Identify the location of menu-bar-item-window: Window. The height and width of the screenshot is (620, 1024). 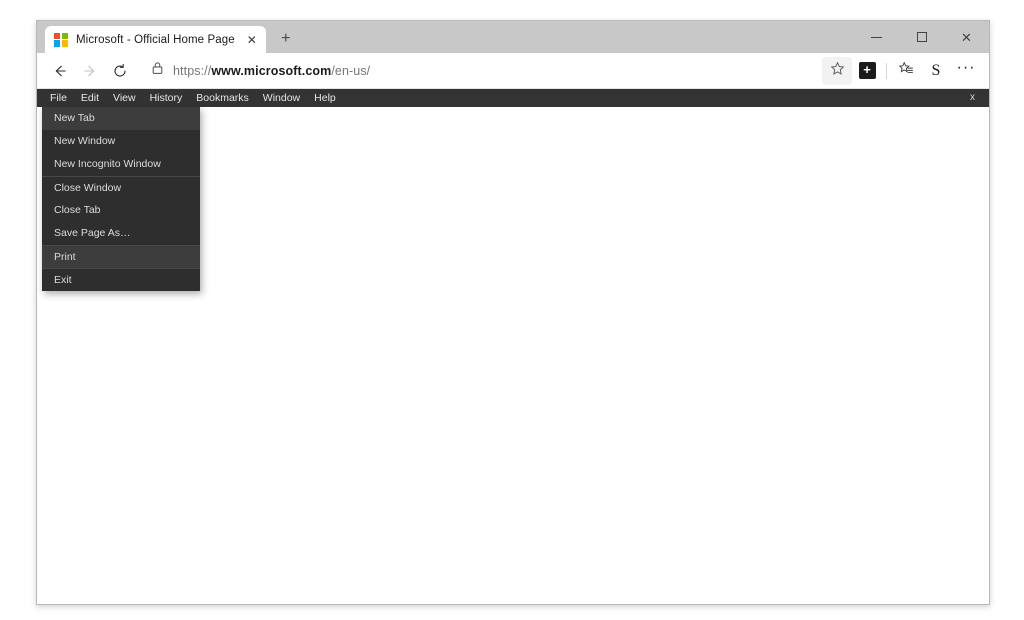
(281, 98).